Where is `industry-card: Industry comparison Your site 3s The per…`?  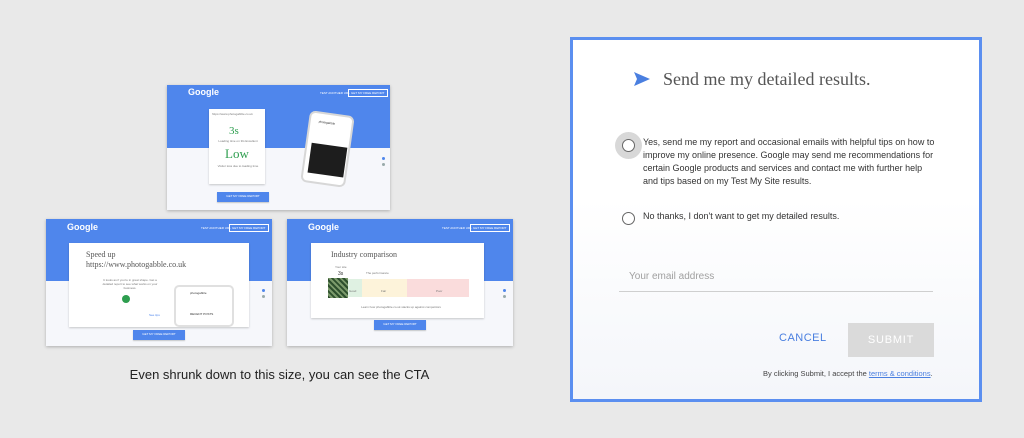 industry-card: Industry comparison Your site 3s The per… is located at coordinates (397, 280).